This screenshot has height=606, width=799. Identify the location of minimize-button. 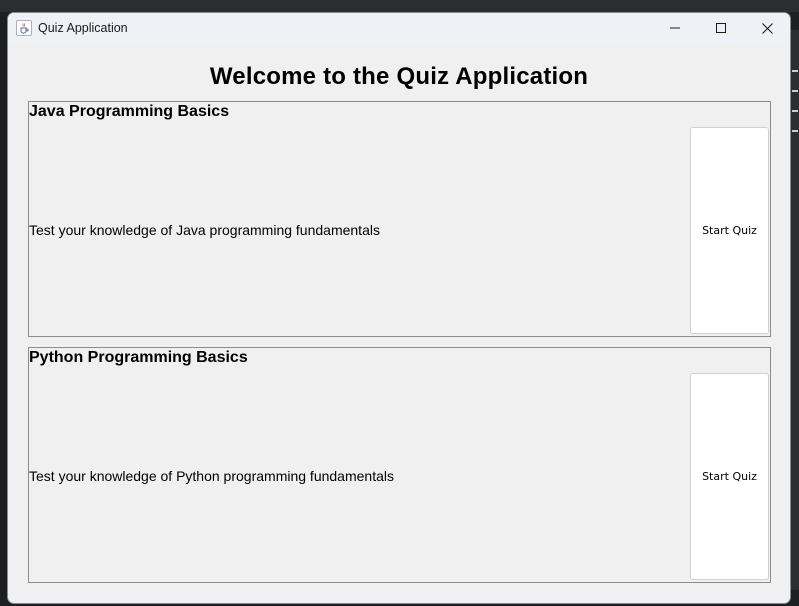
(675, 28).